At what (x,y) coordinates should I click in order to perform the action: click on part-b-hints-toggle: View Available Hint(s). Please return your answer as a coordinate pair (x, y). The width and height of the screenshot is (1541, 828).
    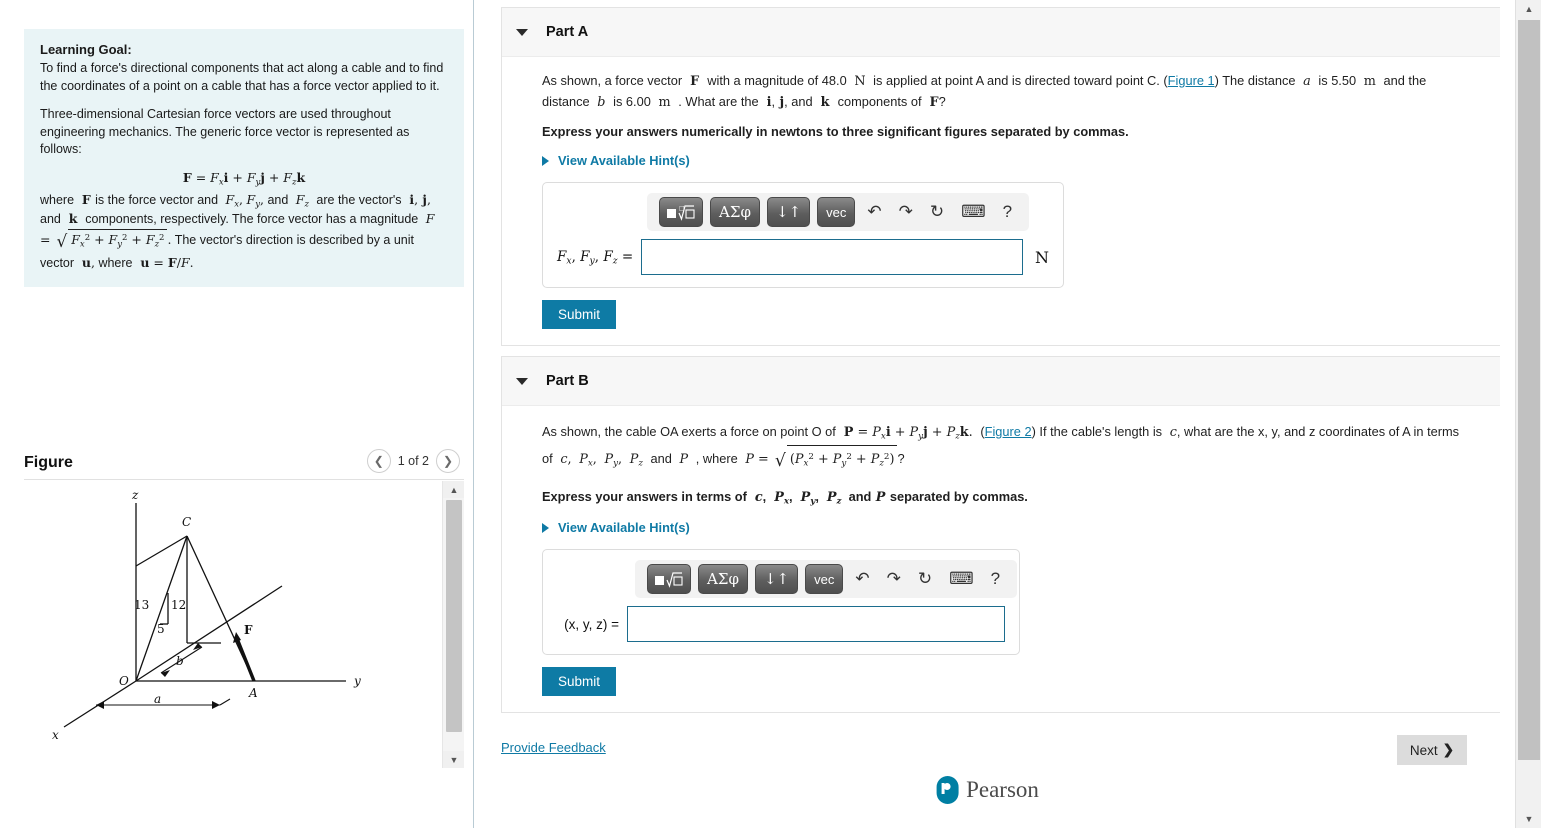
    Looking at the image, I should click on (1002, 527).